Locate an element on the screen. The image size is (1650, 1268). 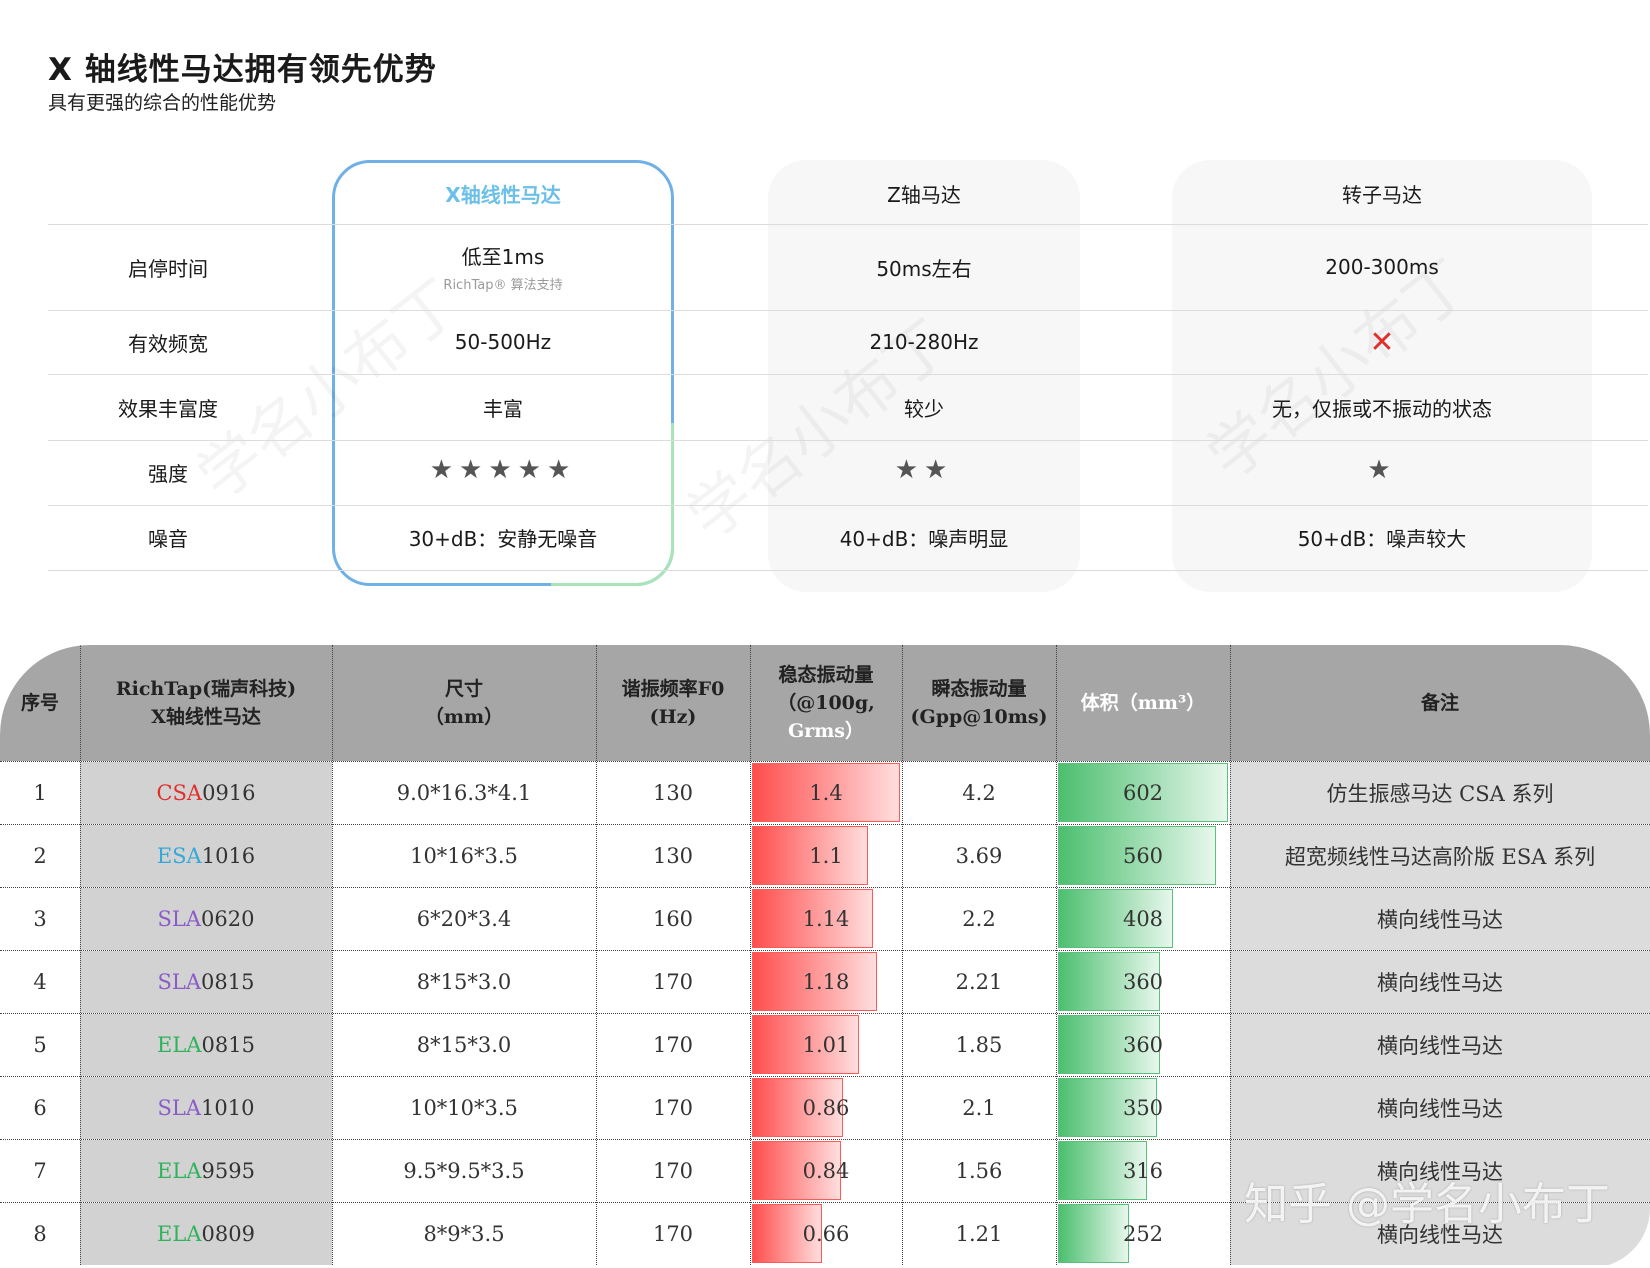
cell-value: 0.84 is located at coordinates (826, 1171).